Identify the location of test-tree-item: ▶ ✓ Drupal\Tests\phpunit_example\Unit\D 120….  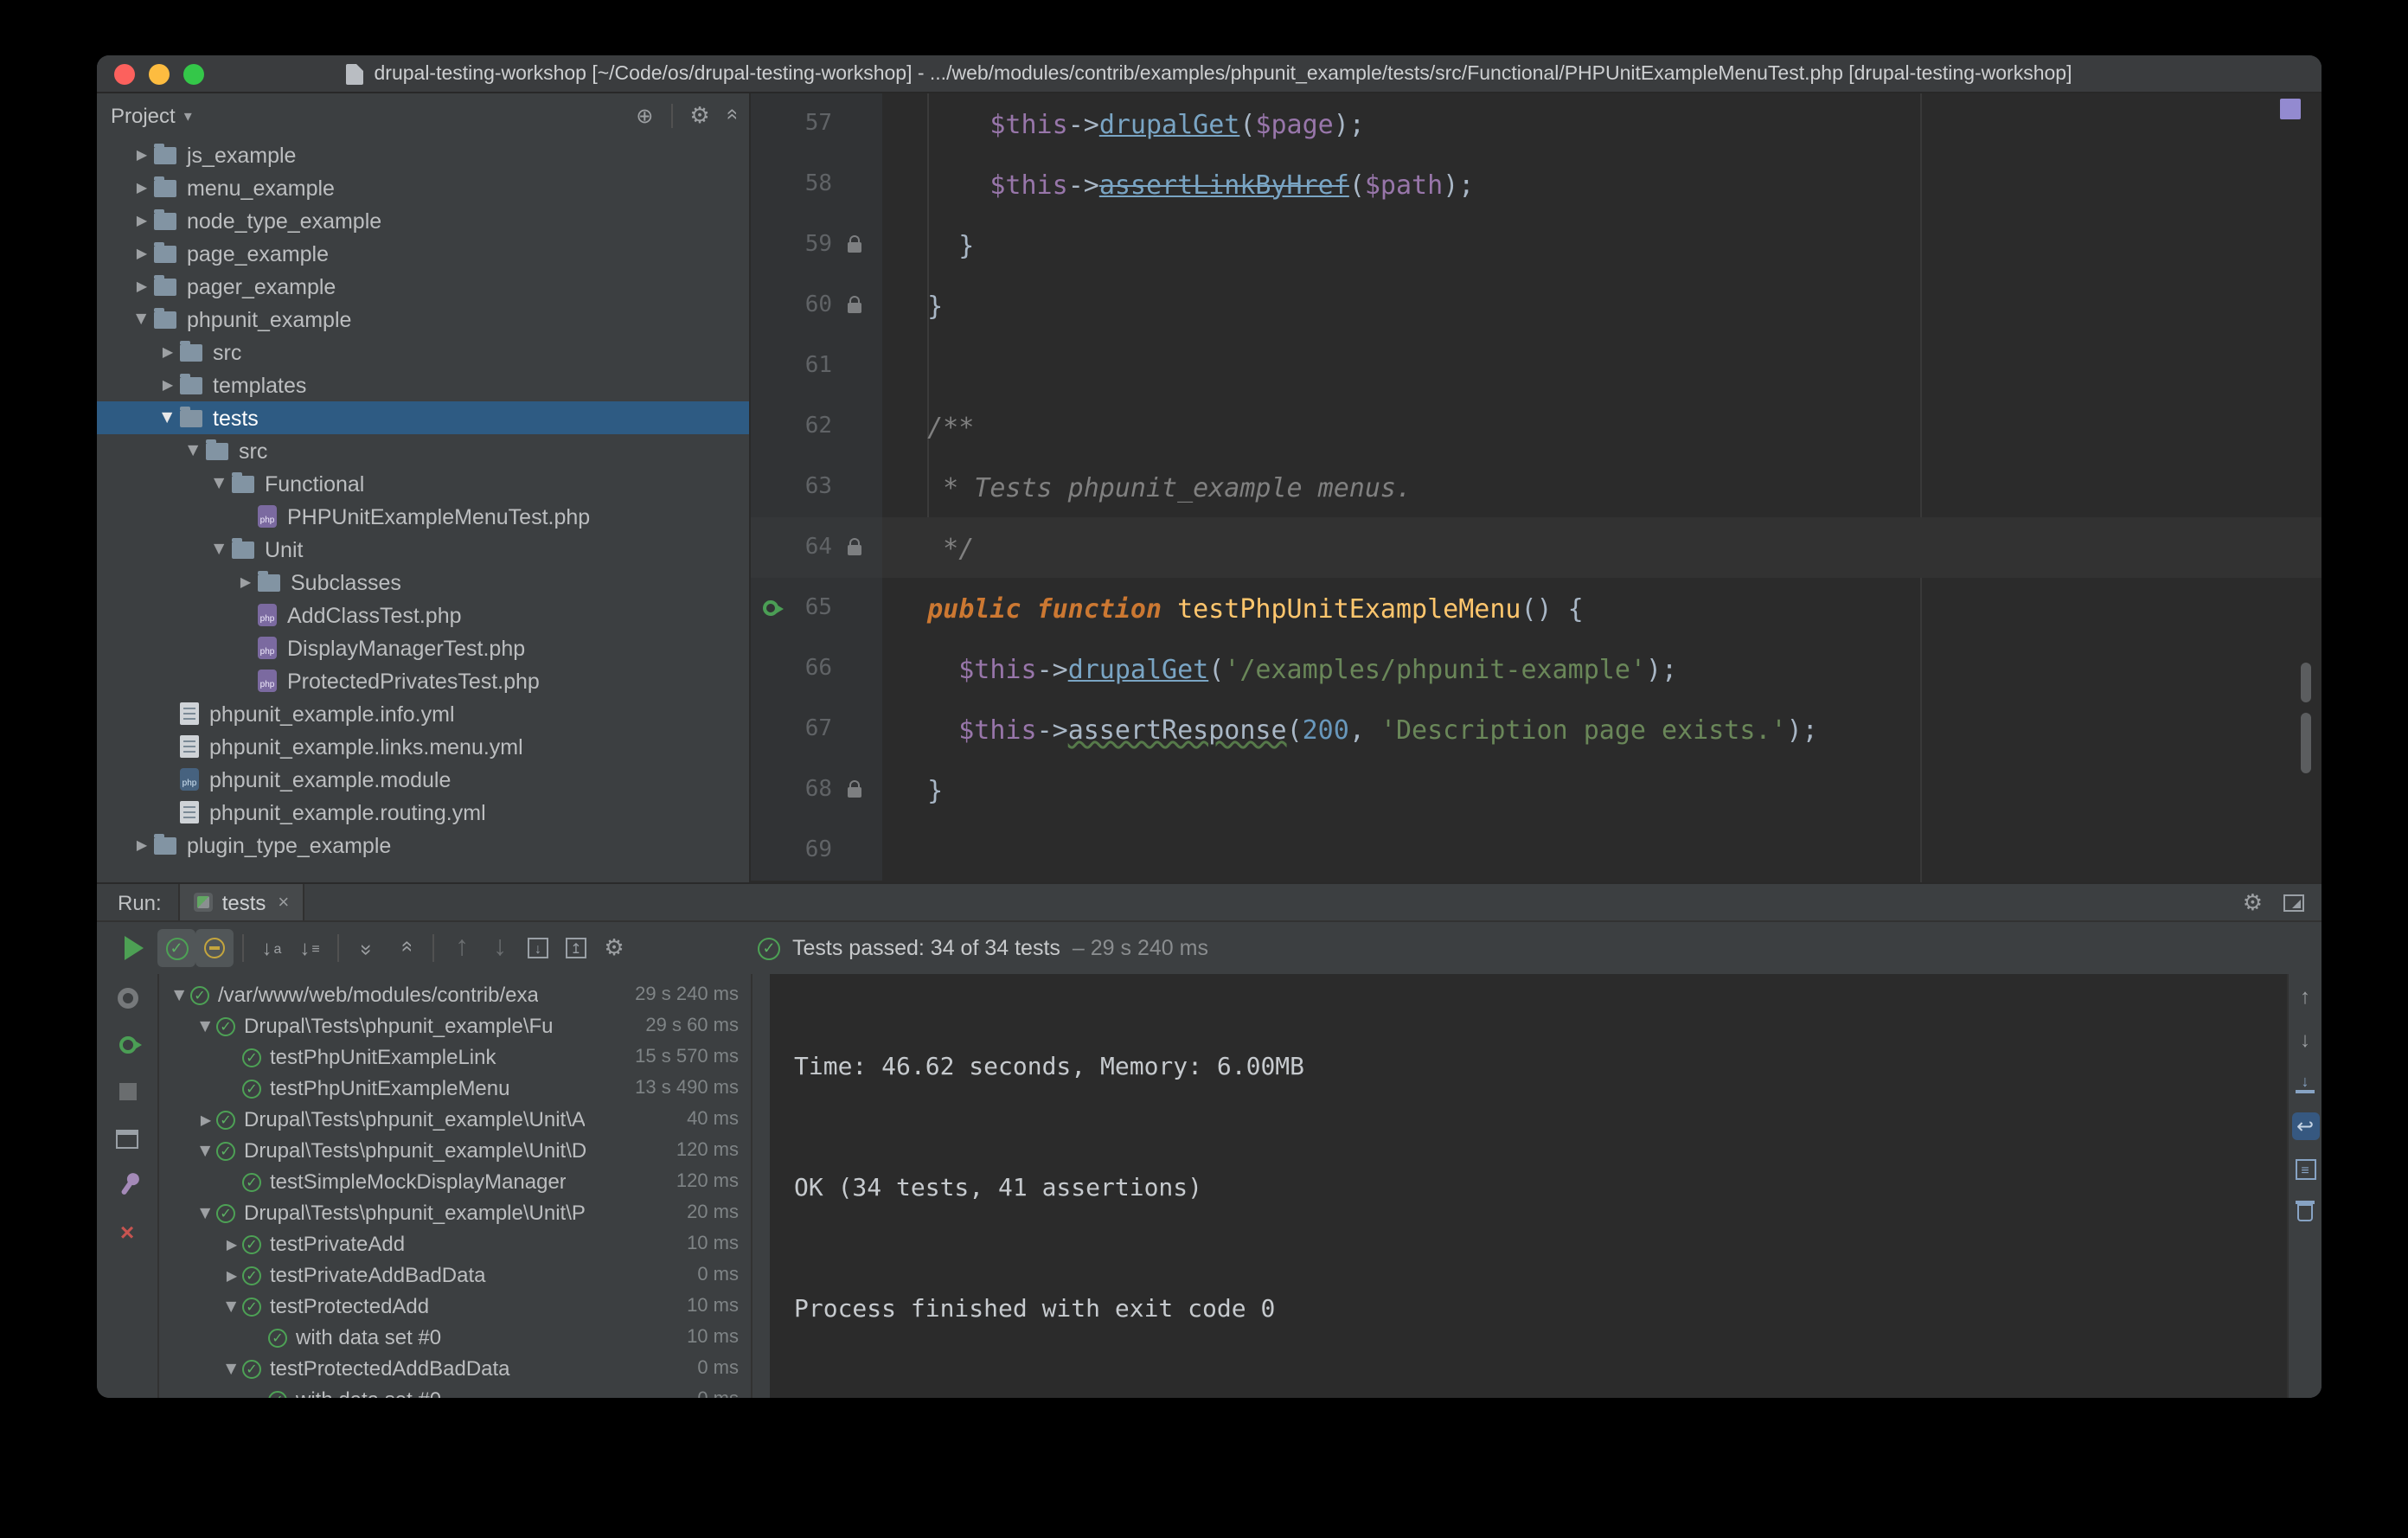
(455, 1150).